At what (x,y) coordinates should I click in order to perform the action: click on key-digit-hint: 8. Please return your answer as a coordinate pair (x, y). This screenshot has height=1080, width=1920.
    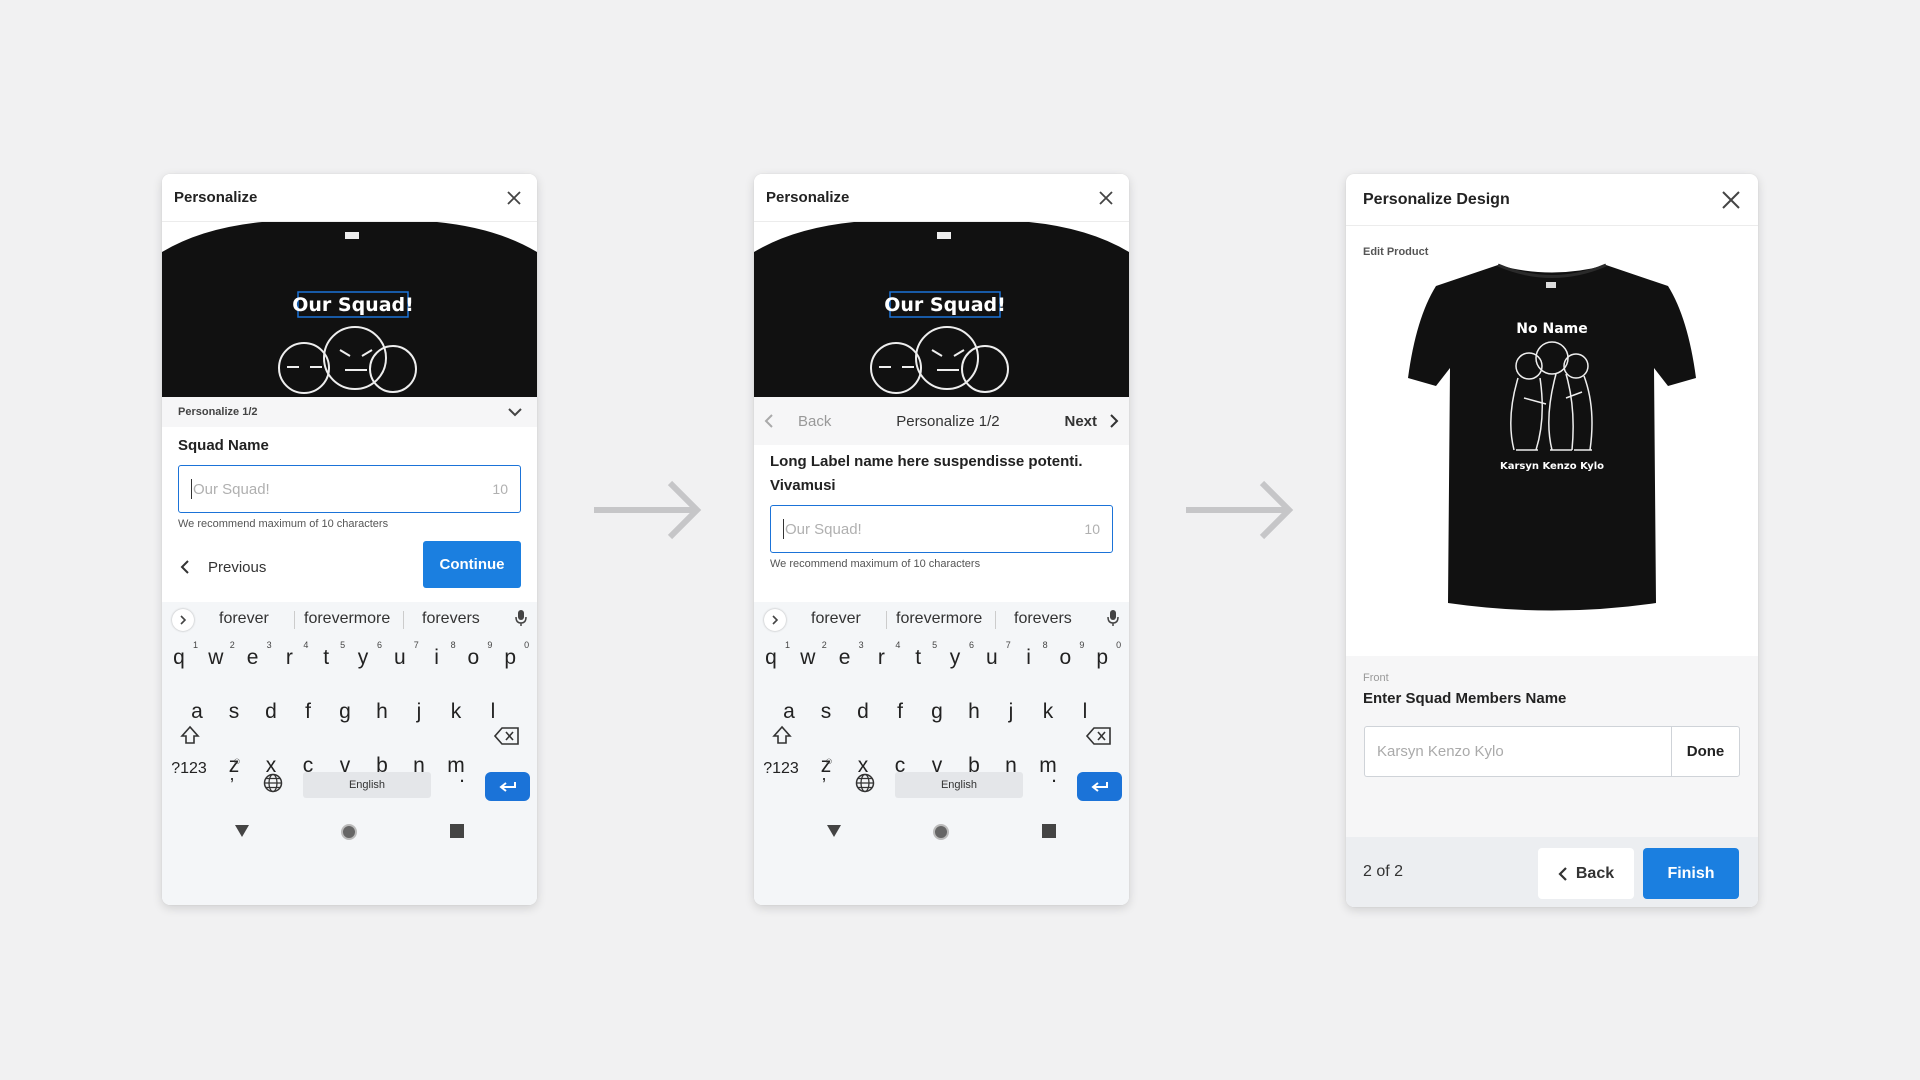
    Looking at the image, I should click on (453, 645).